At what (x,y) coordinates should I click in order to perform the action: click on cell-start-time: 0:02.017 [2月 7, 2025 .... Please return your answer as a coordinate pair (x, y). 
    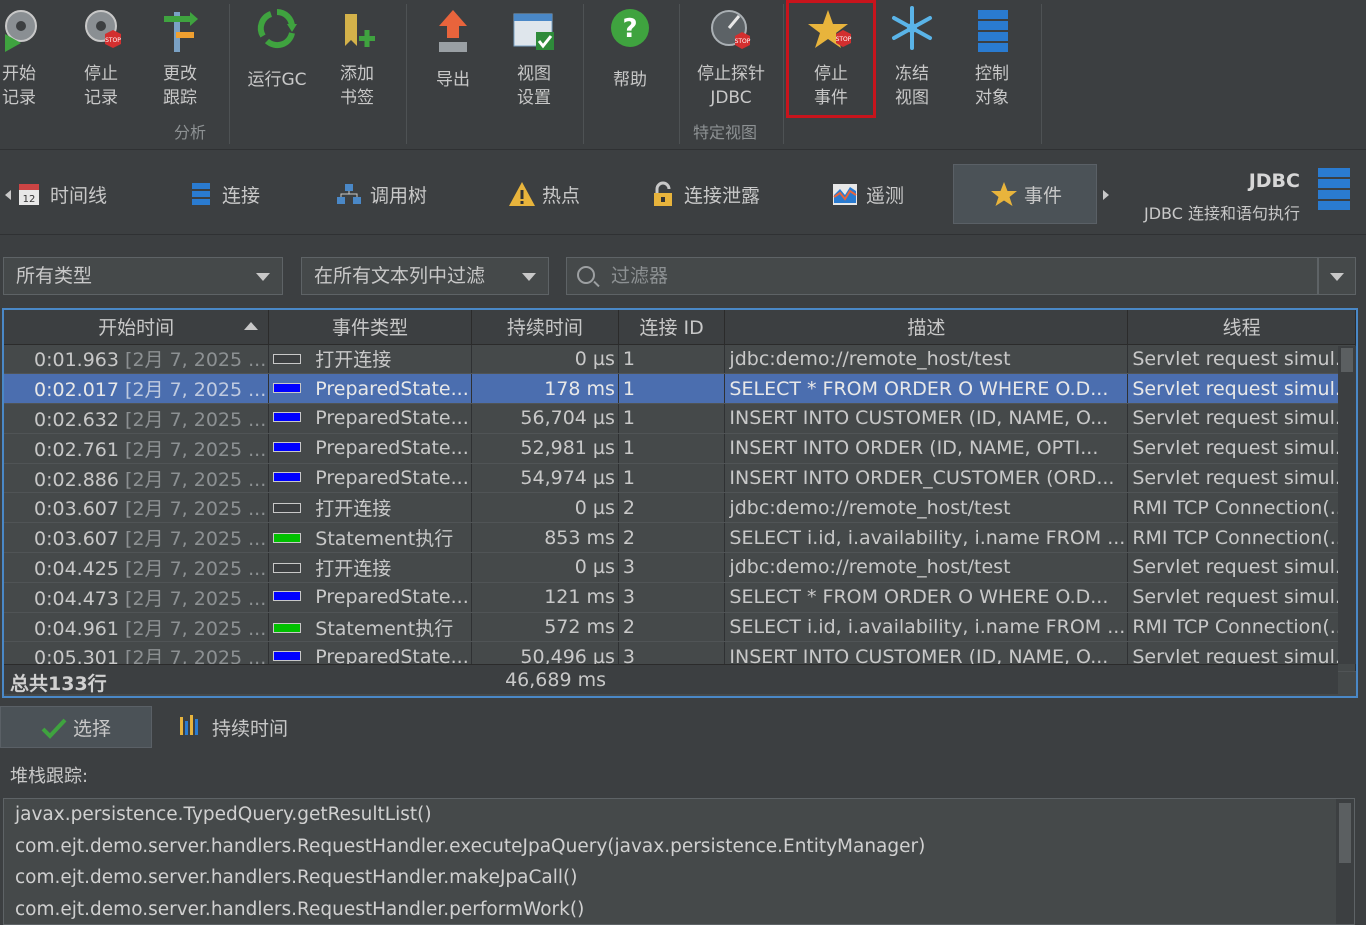
    Looking at the image, I should click on (137, 389).